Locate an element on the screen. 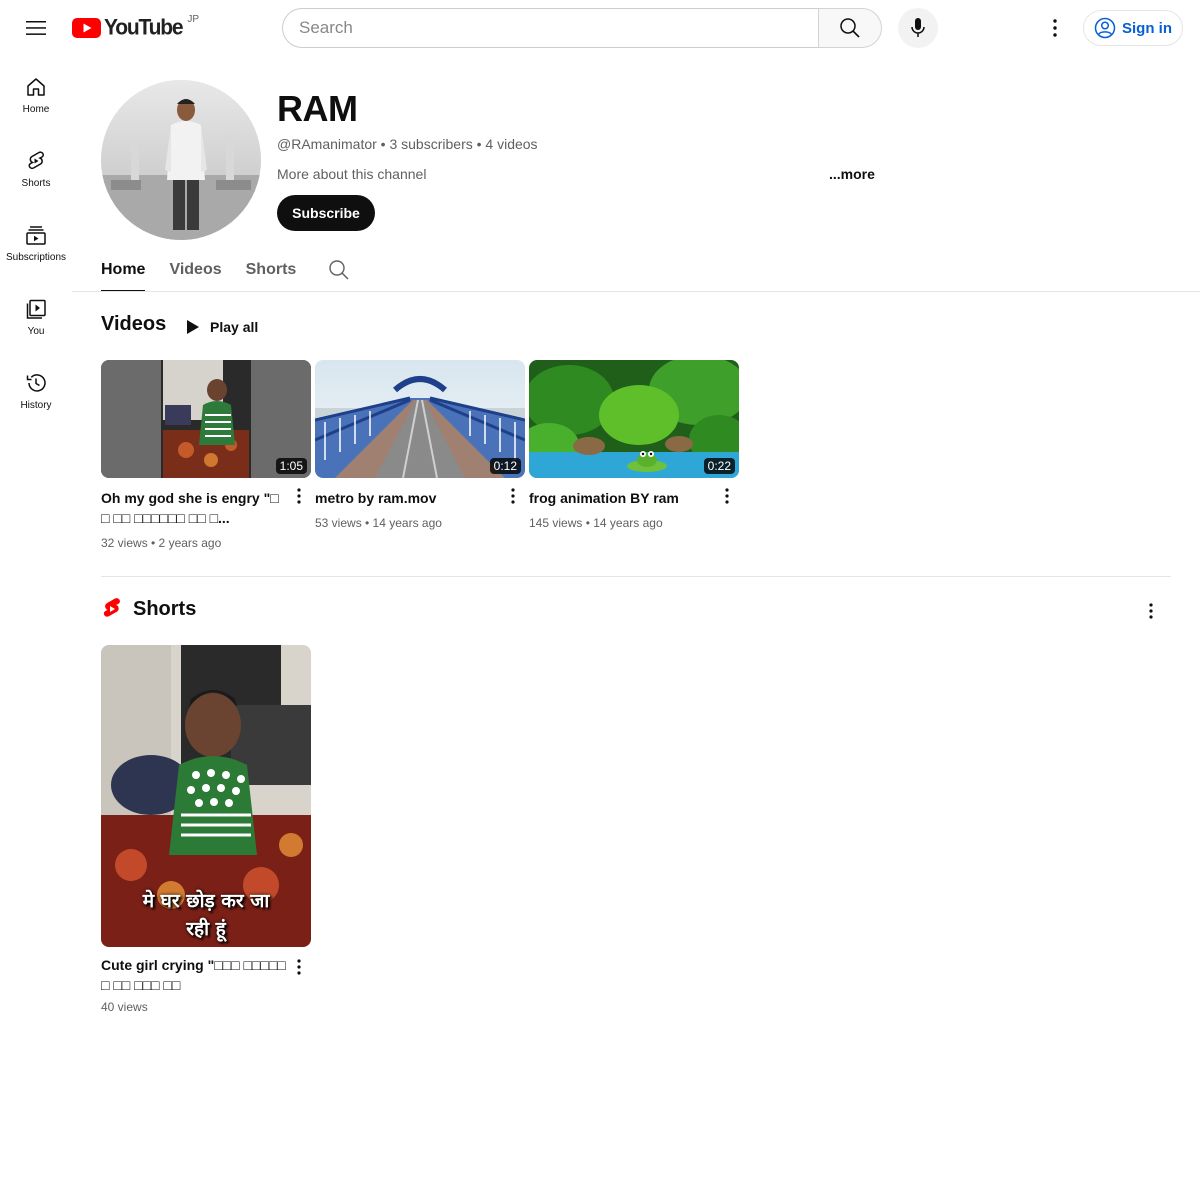 Image resolution: width=1200 pixels, height=1188 pixels. masthead: YouTube JP Sign in is located at coordinates (600, 28).